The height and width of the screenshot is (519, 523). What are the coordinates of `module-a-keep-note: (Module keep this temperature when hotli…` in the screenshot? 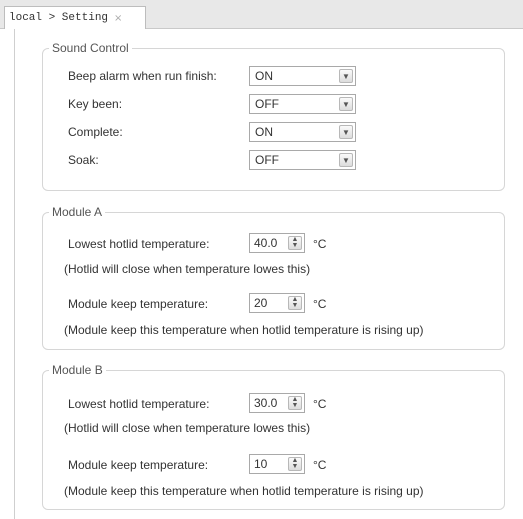 It's located at (244, 330).